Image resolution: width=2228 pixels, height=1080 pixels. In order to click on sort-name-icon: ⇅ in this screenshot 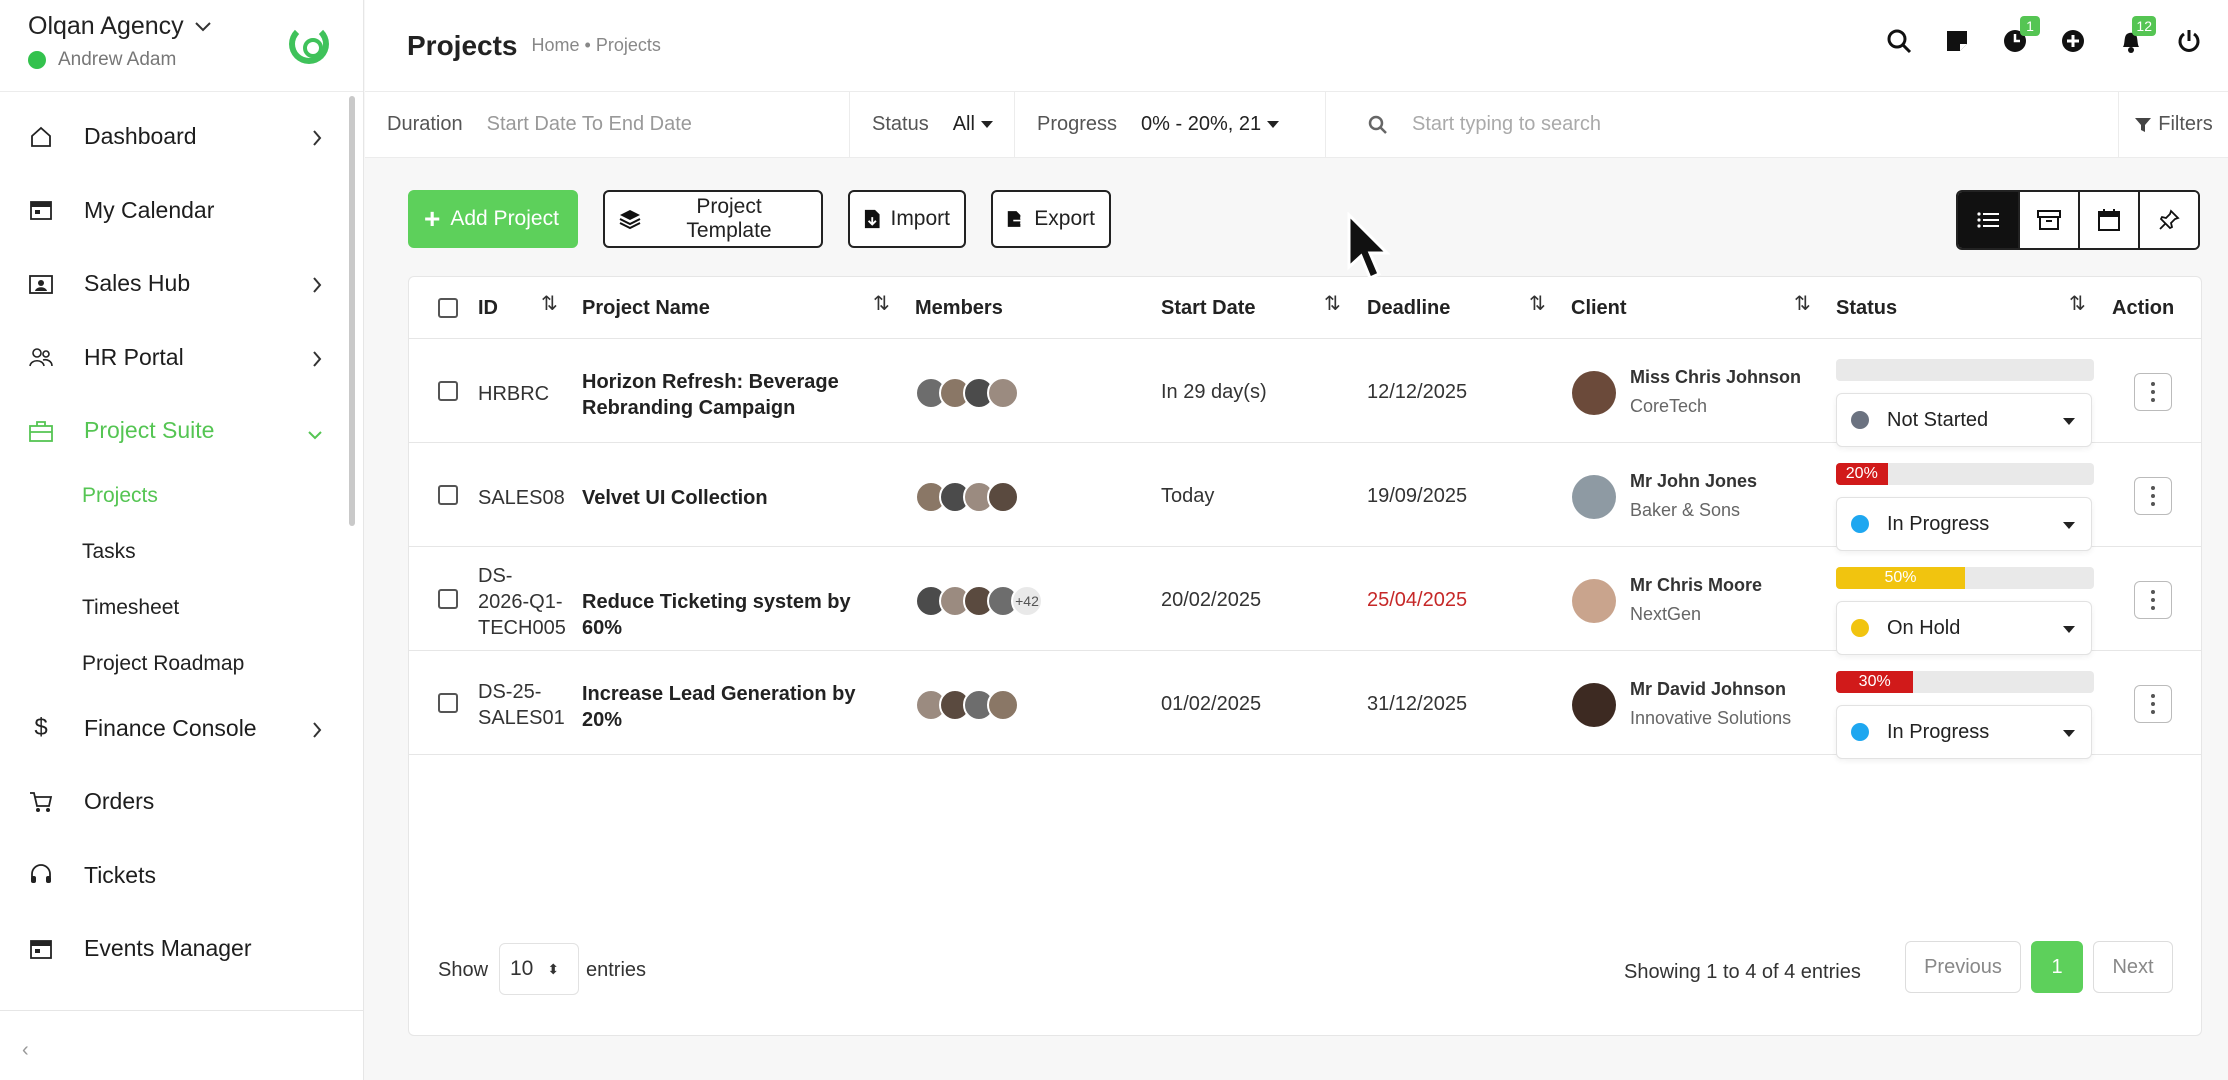, I will do `click(881, 303)`.